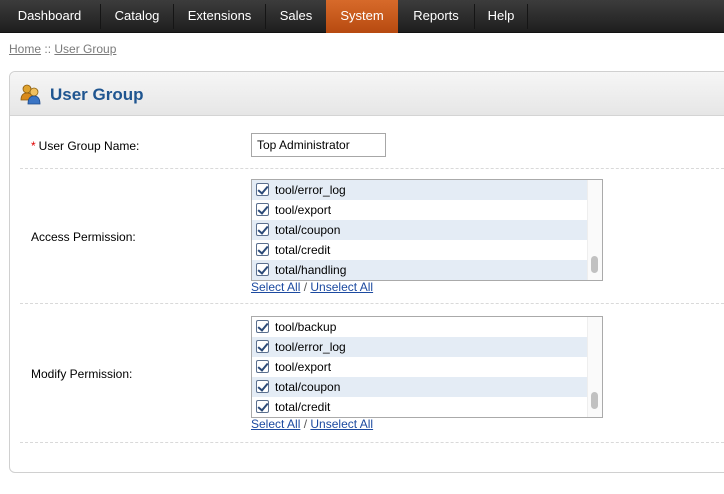 The width and height of the screenshot is (724, 494). I want to click on users-icon, so click(30, 94).